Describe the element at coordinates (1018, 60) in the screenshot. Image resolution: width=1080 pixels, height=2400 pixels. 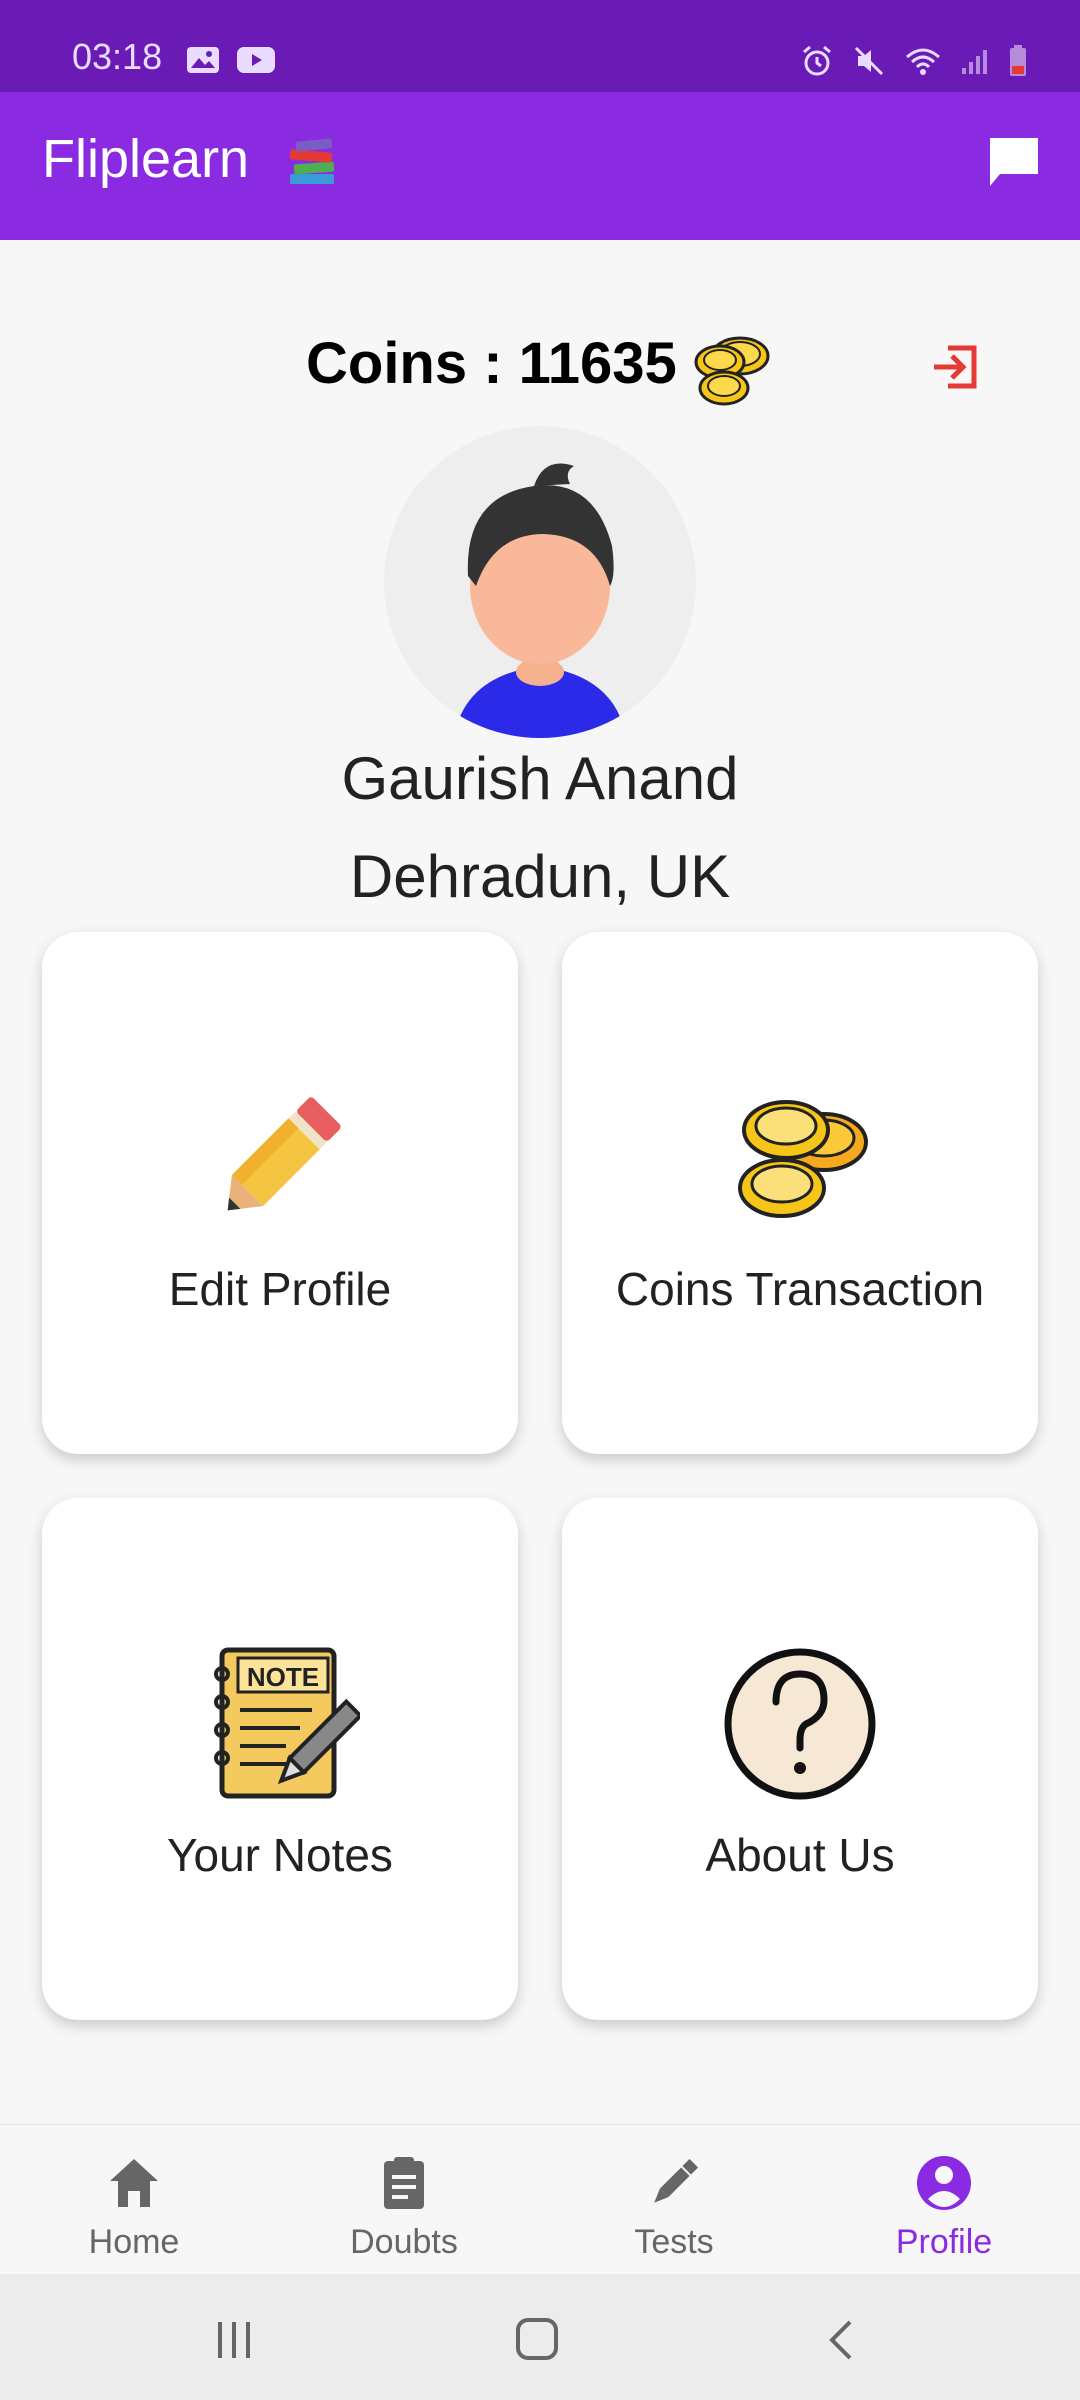
I see `battery-icon` at that location.